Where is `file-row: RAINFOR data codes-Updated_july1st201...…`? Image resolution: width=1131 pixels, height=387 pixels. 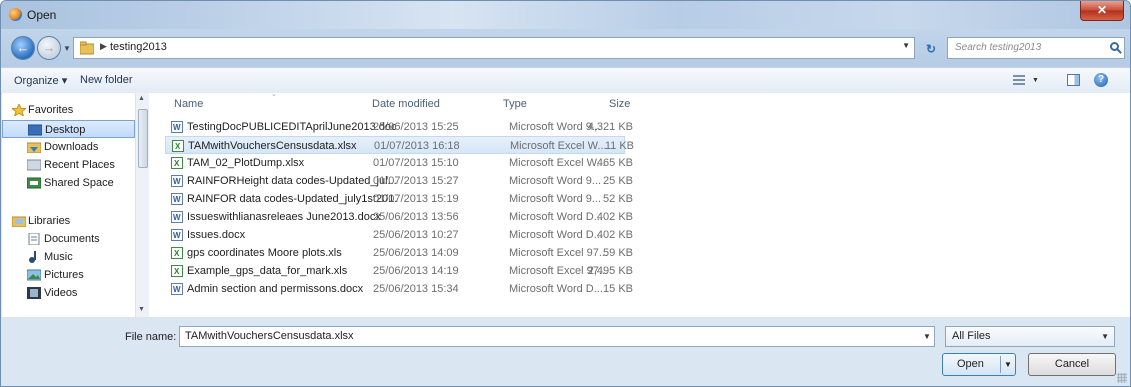
file-row: RAINFOR data codes-Updated_july1st201...… is located at coordinates (399, 199).